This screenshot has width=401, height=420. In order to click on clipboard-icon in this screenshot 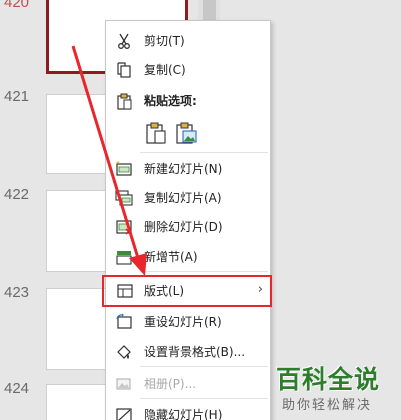, I will do `click(124, 101)`.